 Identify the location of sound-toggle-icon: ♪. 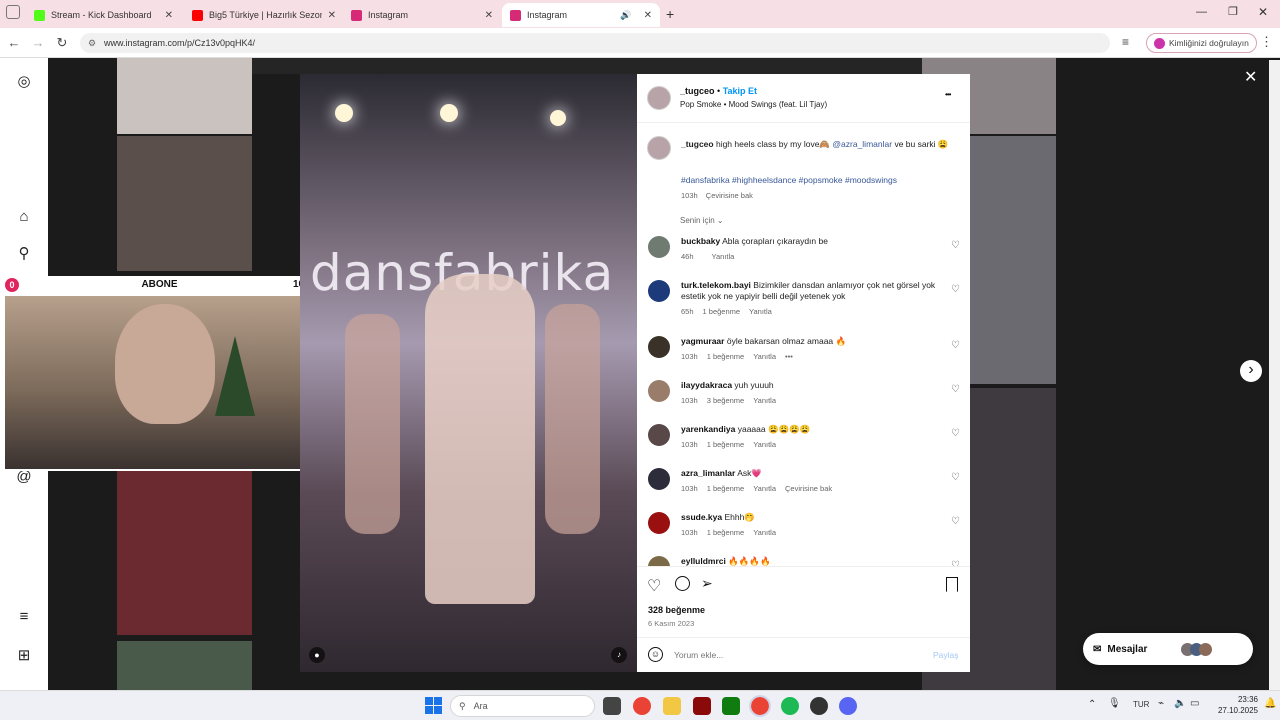
(619, 655).